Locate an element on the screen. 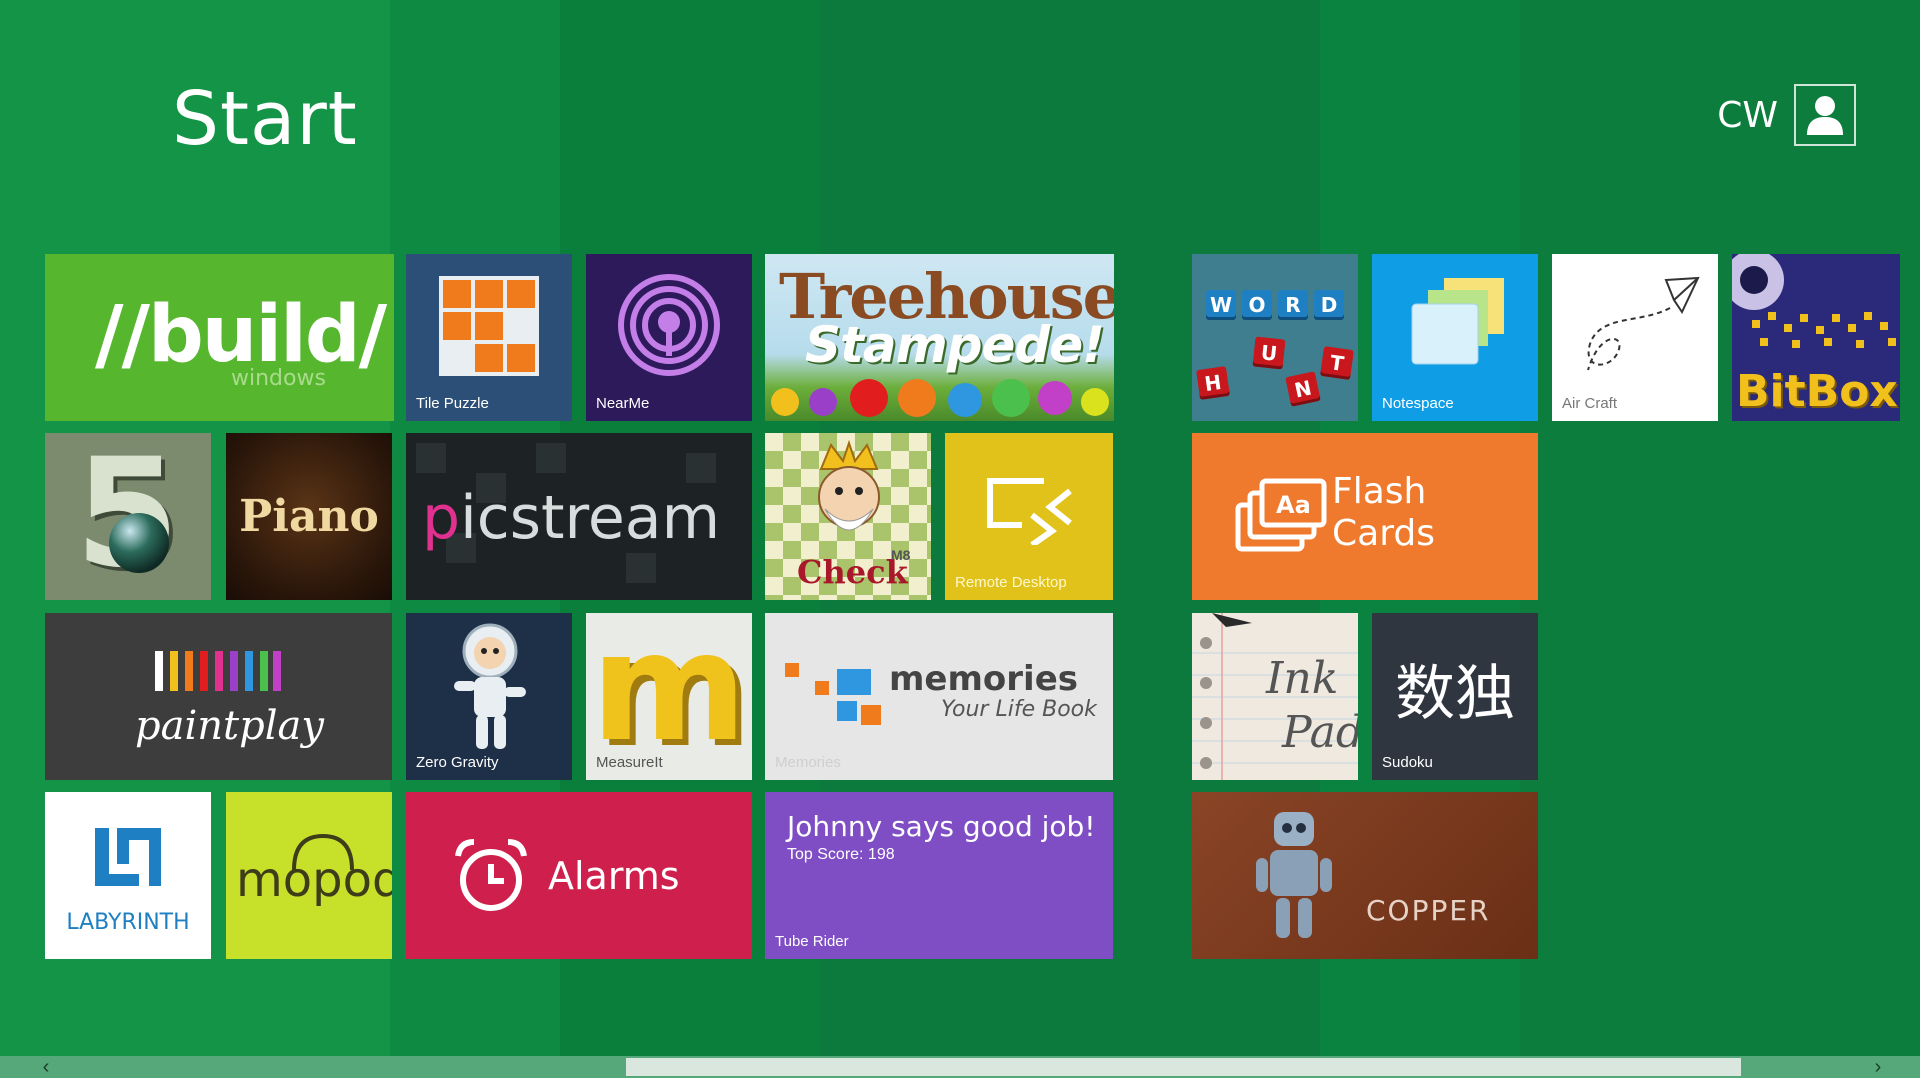  tile-five: 5 is located at coordinates (128, 516).